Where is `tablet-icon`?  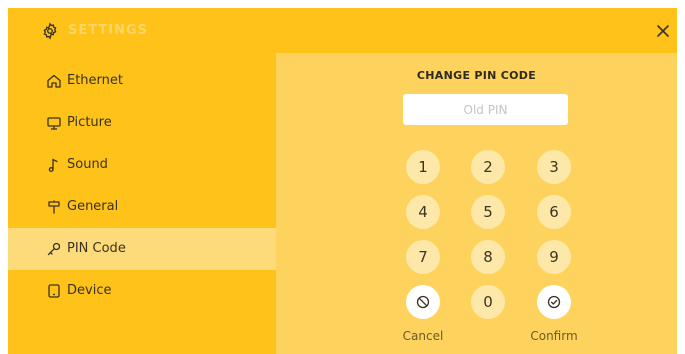
tablet-icon is located at coordinates (54, 291).